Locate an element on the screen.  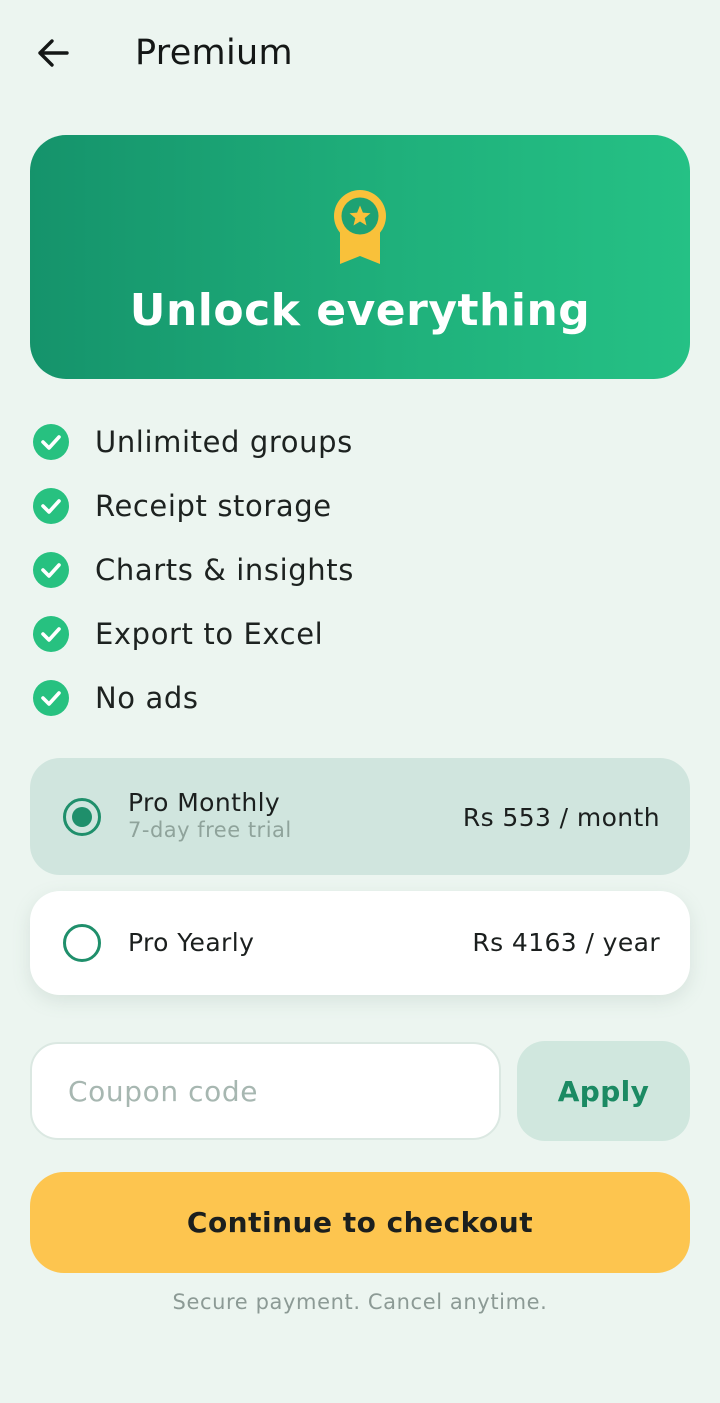
feature-label: Charts & insights is located at coordinates (224, 570).